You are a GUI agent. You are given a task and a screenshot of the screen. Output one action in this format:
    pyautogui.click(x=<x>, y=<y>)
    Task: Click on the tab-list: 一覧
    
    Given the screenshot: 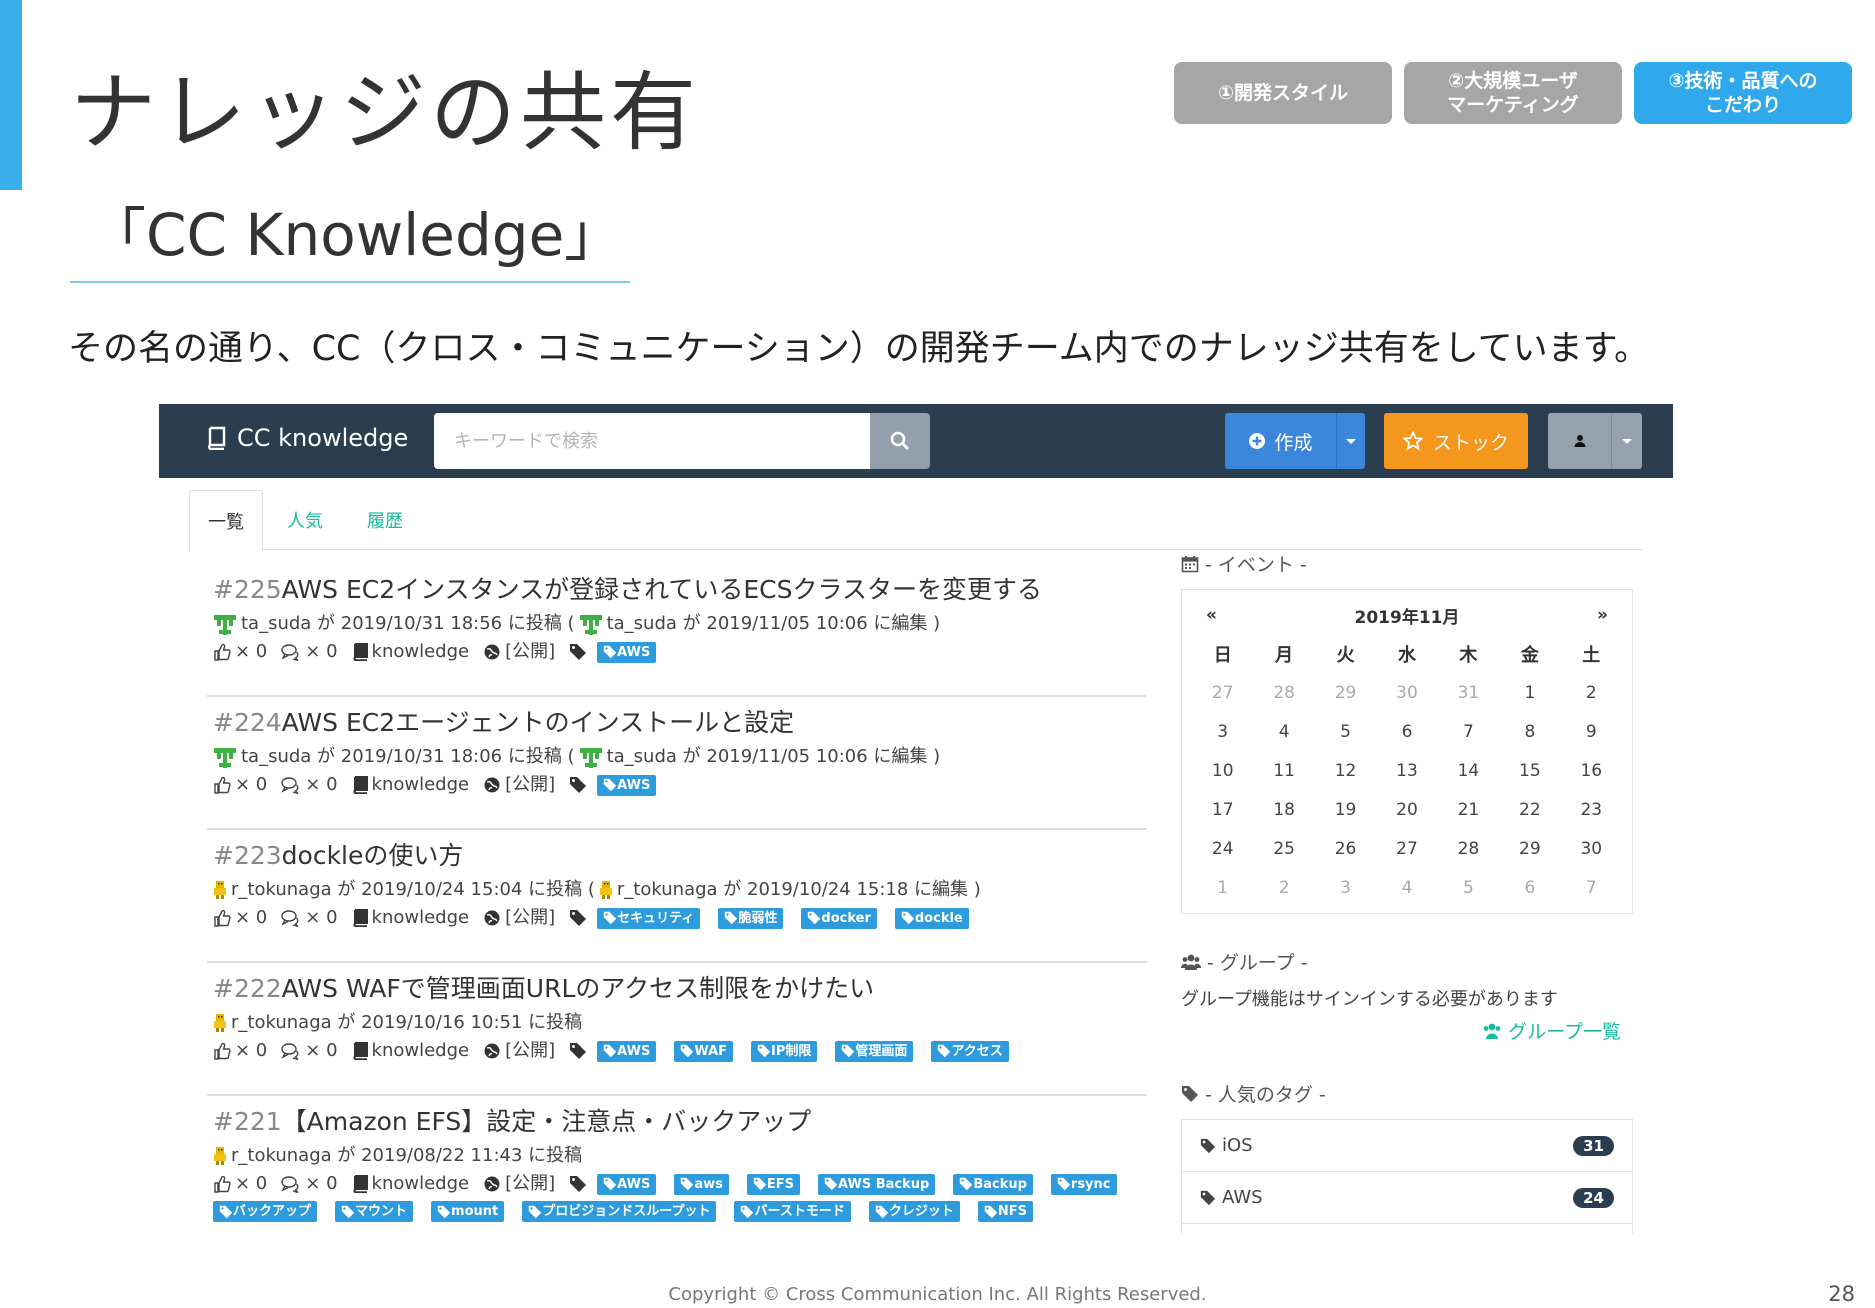 What is the action you would take?
    pyautogui.click(x=226, y=520)
    